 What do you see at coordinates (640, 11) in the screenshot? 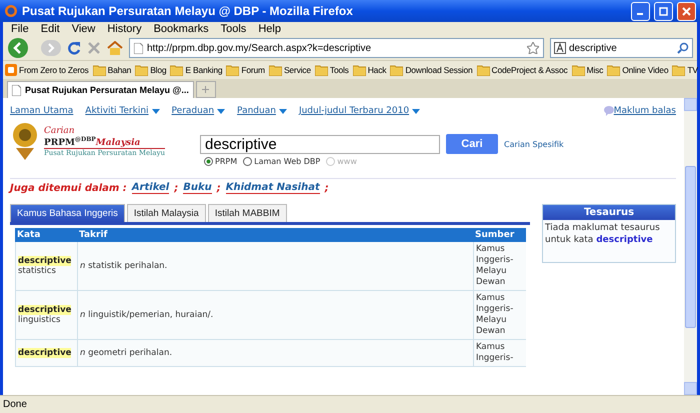
I see `minimize-button` at bounding box center [640, 11].